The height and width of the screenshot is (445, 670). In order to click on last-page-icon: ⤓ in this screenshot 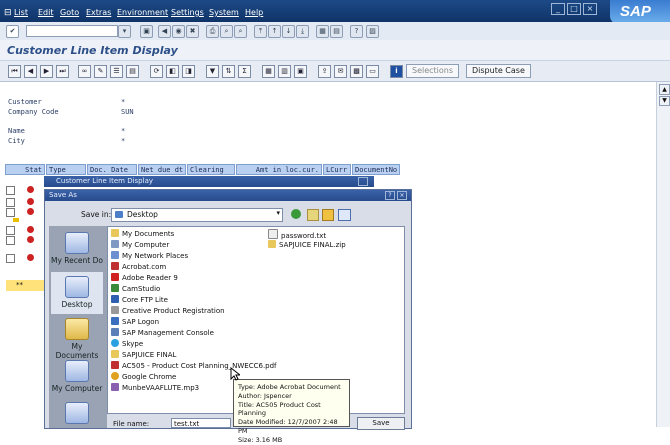, I will do `click(302, 31)`.